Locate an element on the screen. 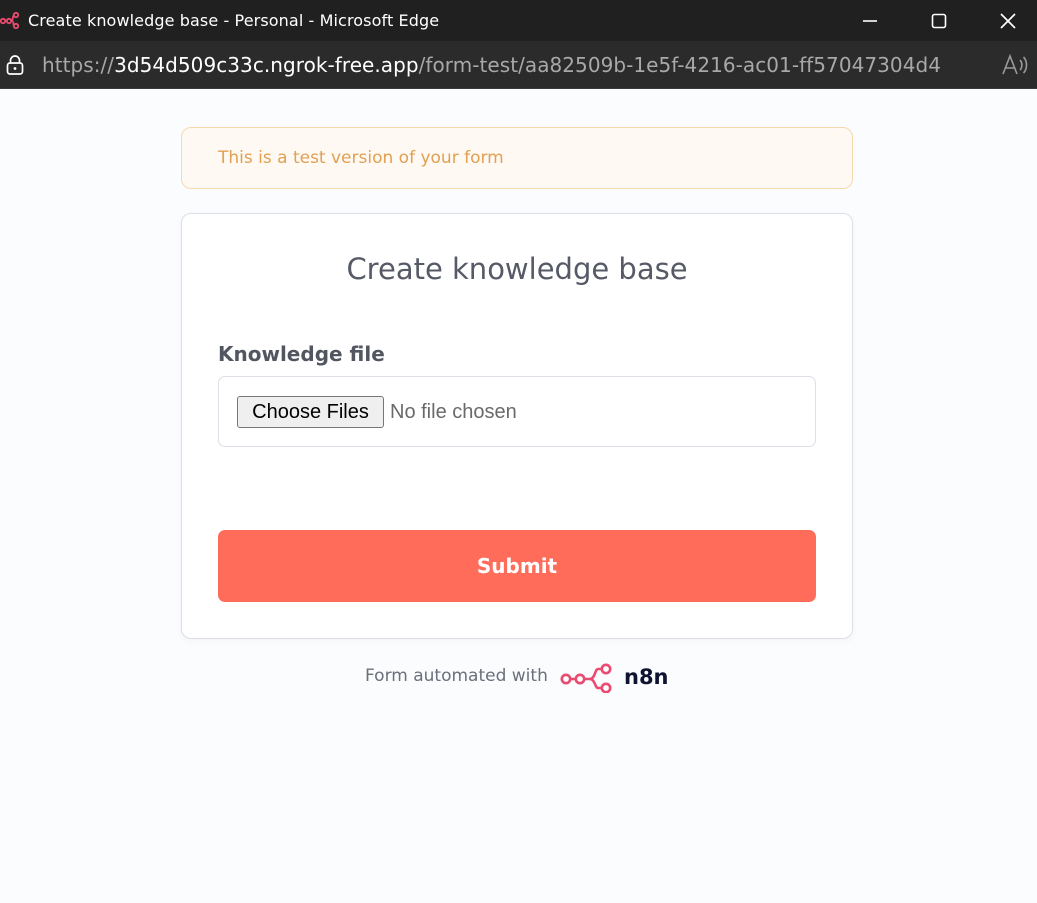 The image size is (1037, 903). minimize-icon is located at coordinates (870, 20).